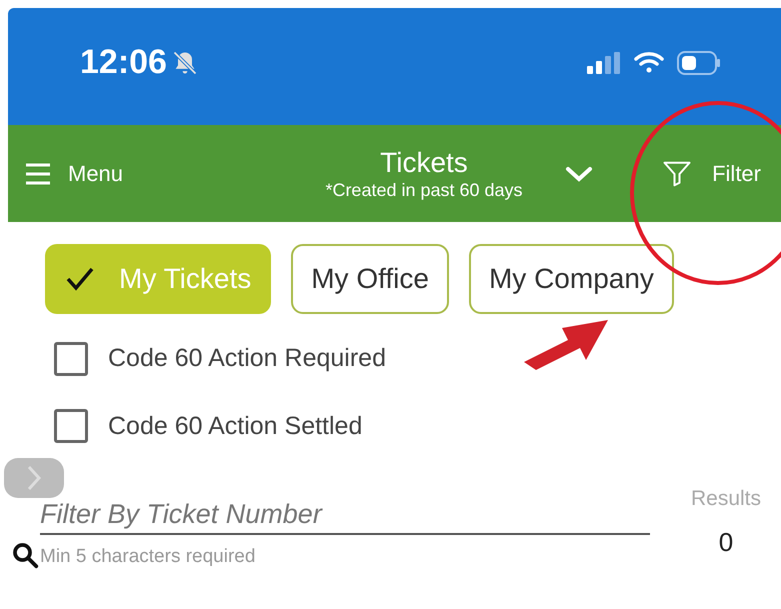  Describe the element at coordinates (235, 426) in the screenshot. I see `checkbox-label: Code 60 Action Settled` at that location.